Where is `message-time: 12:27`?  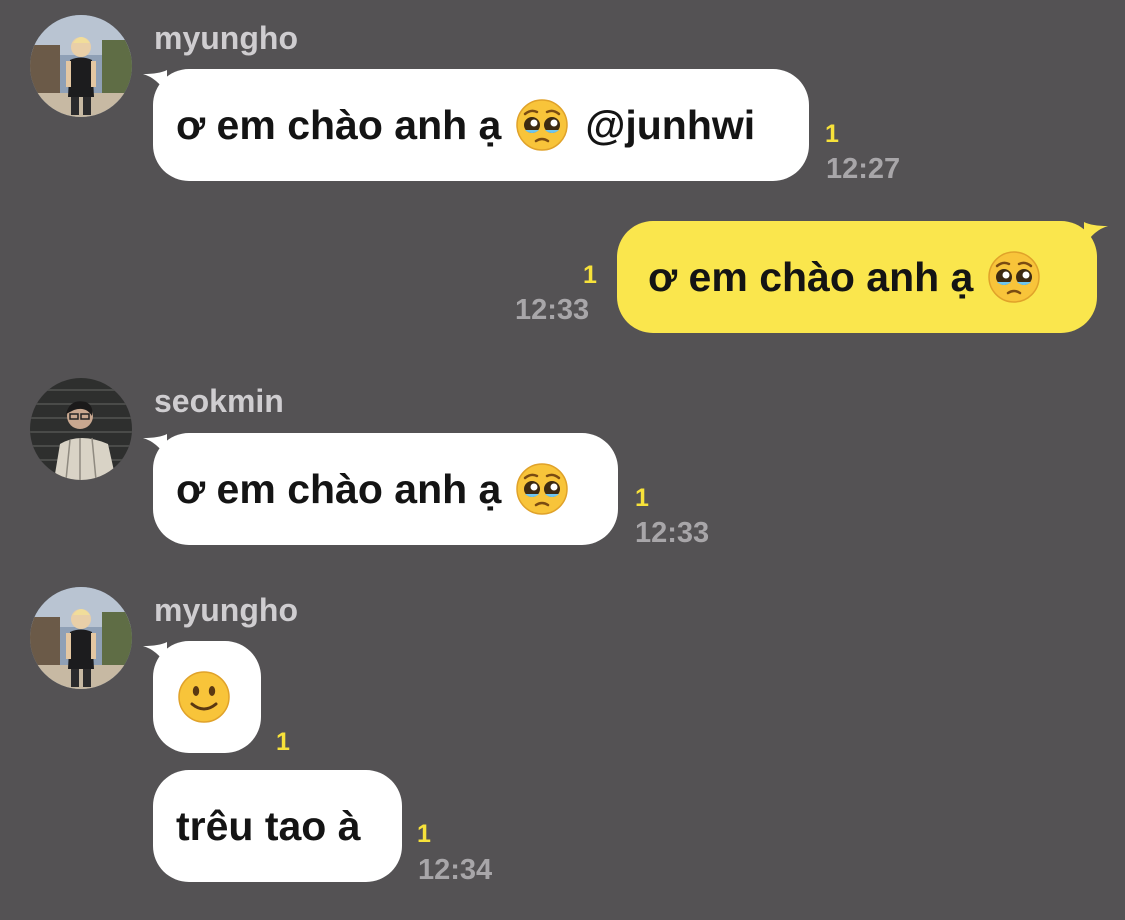 message-time: 12:27 is located at coordinates (863, 169).